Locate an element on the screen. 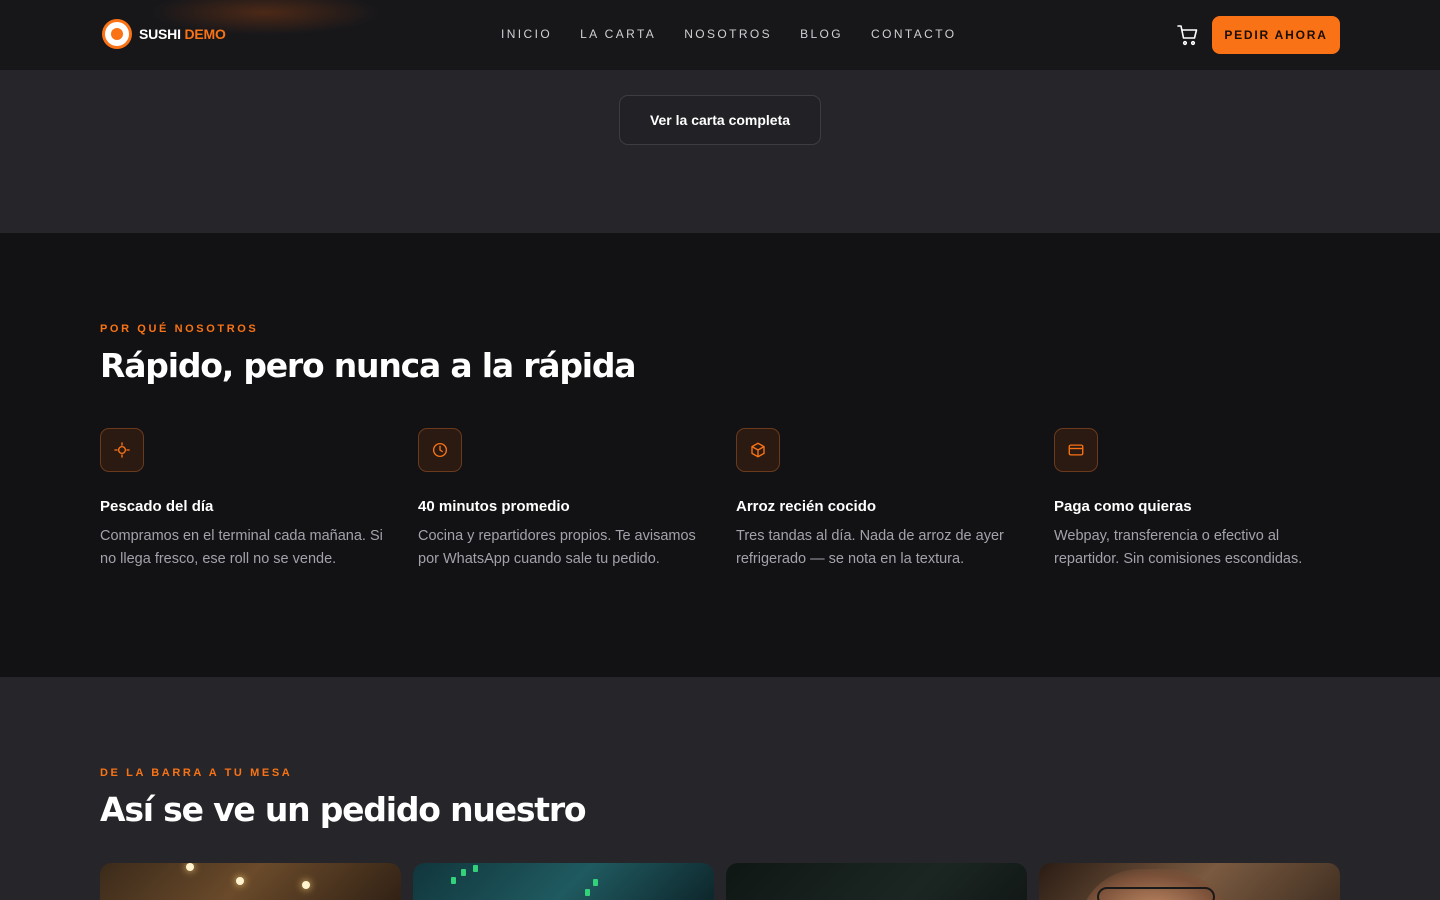  gallery-photo-chef is located at coordinates (1189, 881).